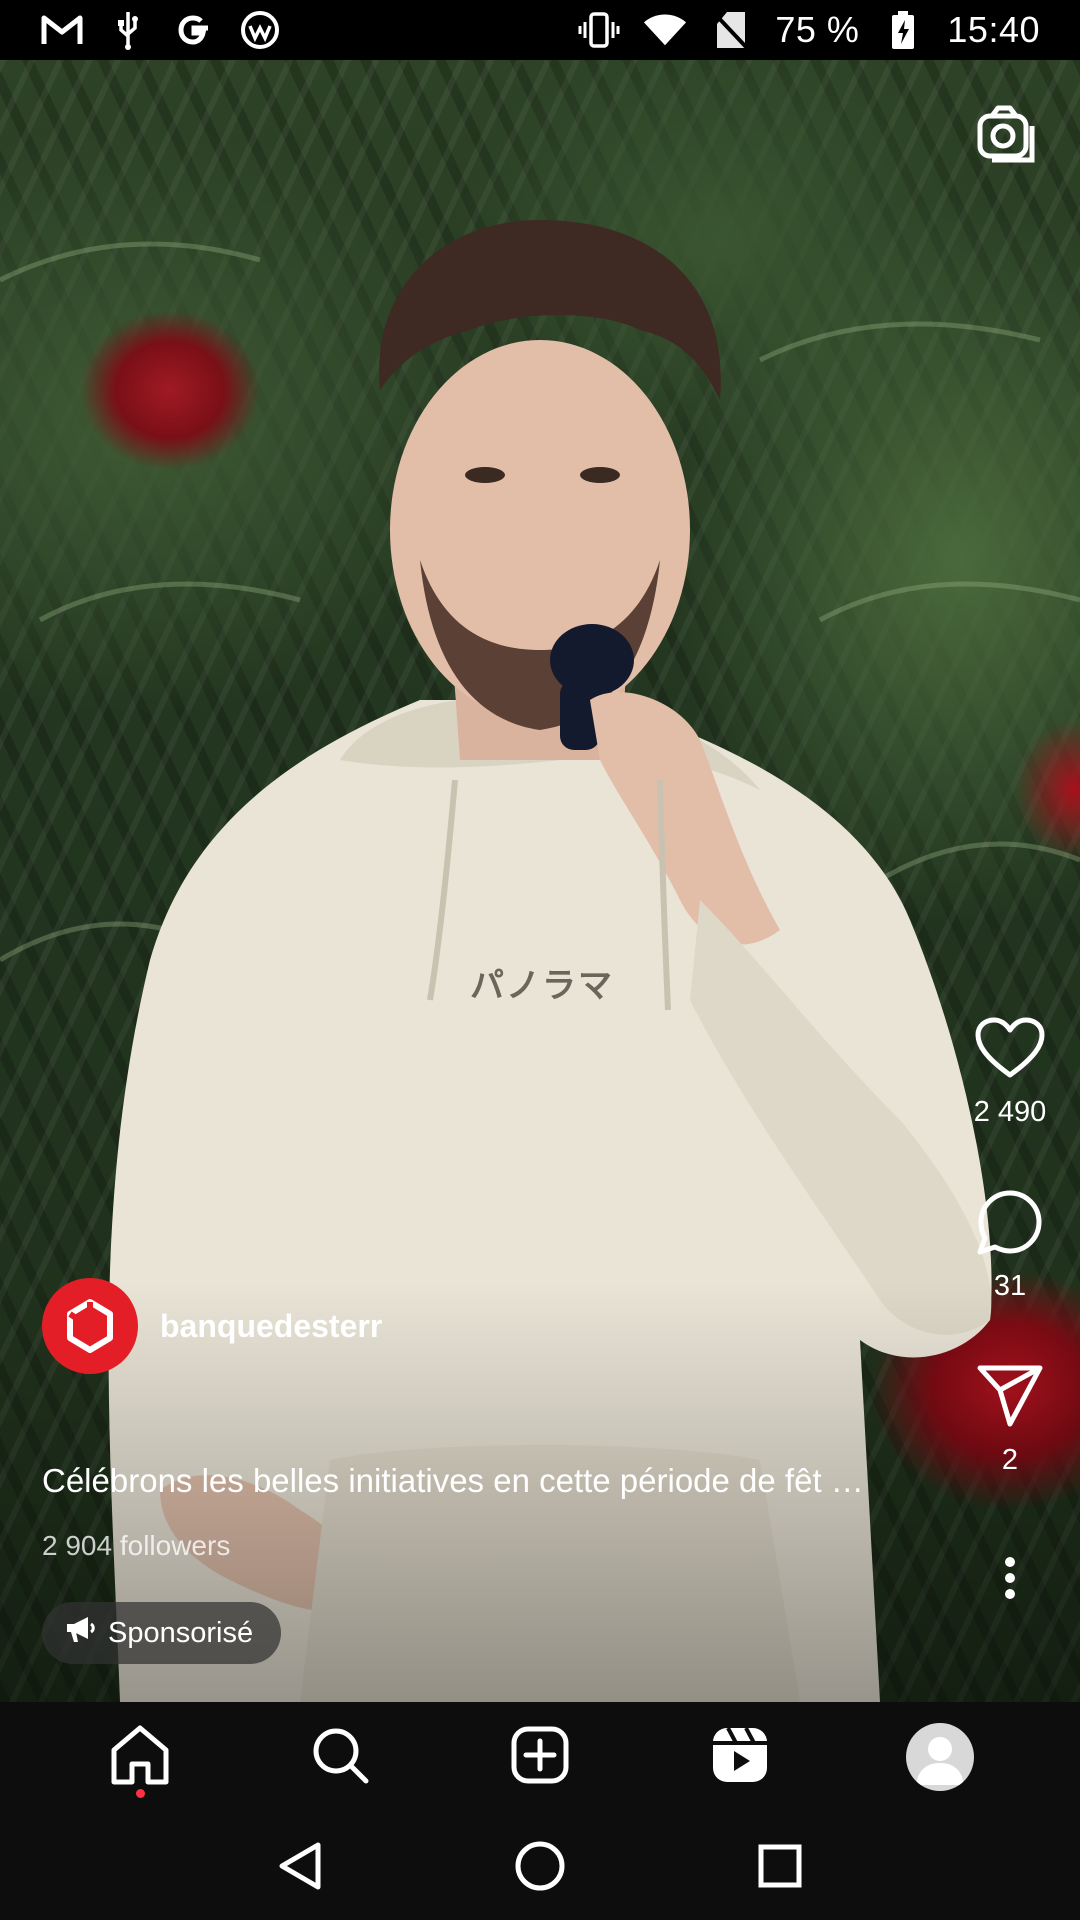 Image resolution: width=1080 pixels, height=1920 pixels. What do you see at coordinates (1010, 1460) in the screenshot?
I see `share-count: 2` at bounding box center [1010, 1460].